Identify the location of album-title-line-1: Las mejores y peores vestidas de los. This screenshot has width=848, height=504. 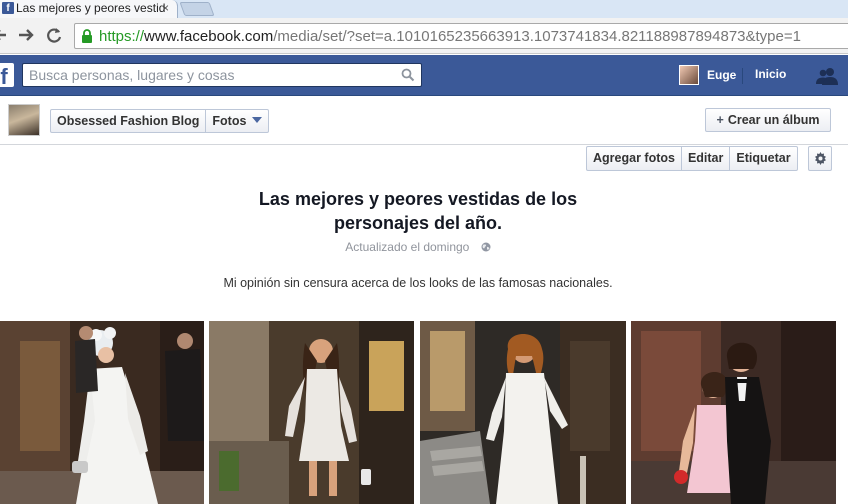
(418, 199).